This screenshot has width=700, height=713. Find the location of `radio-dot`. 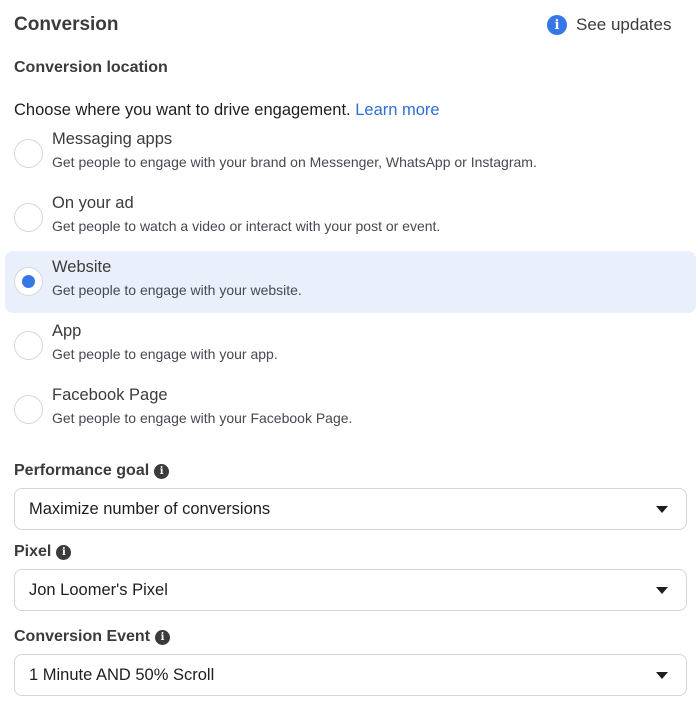

radio-dot is located at coordinates (28, 281).